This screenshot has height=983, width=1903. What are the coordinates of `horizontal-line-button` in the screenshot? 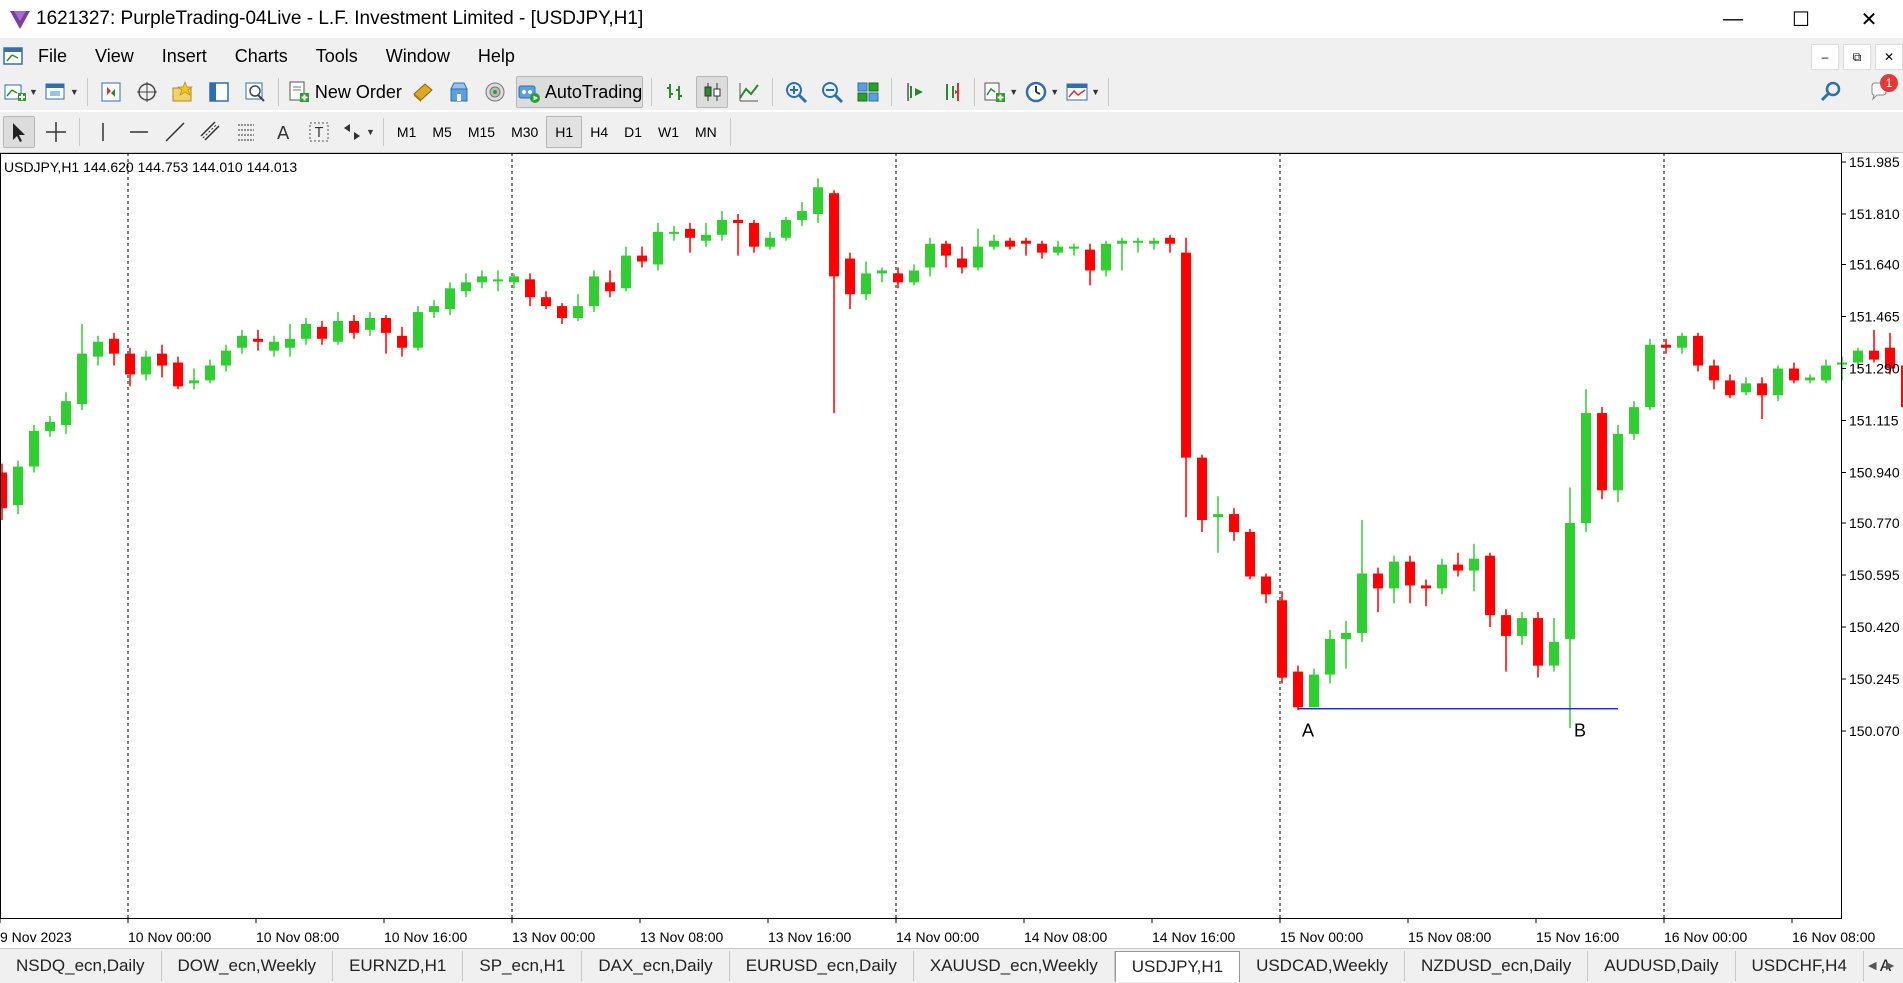 It's located at (139, 132).